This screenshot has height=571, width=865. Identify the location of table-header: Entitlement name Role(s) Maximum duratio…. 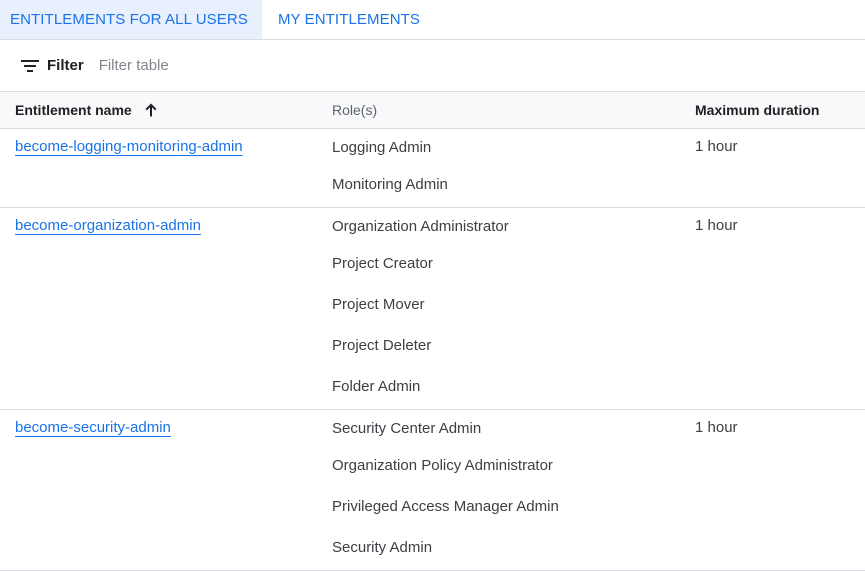
(432, 110).